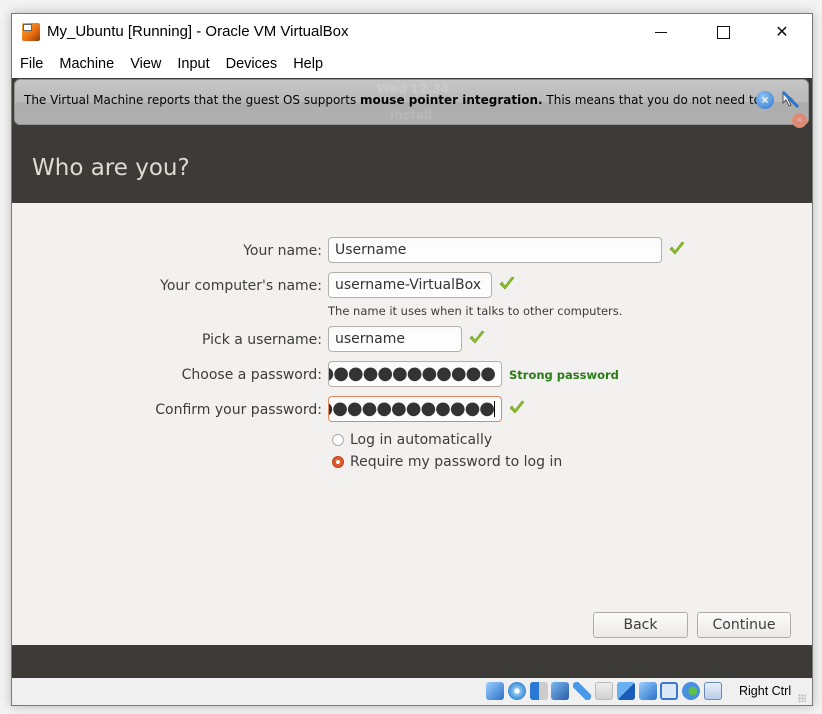  I want to click on your-name-input: Username, so click(495, 250).